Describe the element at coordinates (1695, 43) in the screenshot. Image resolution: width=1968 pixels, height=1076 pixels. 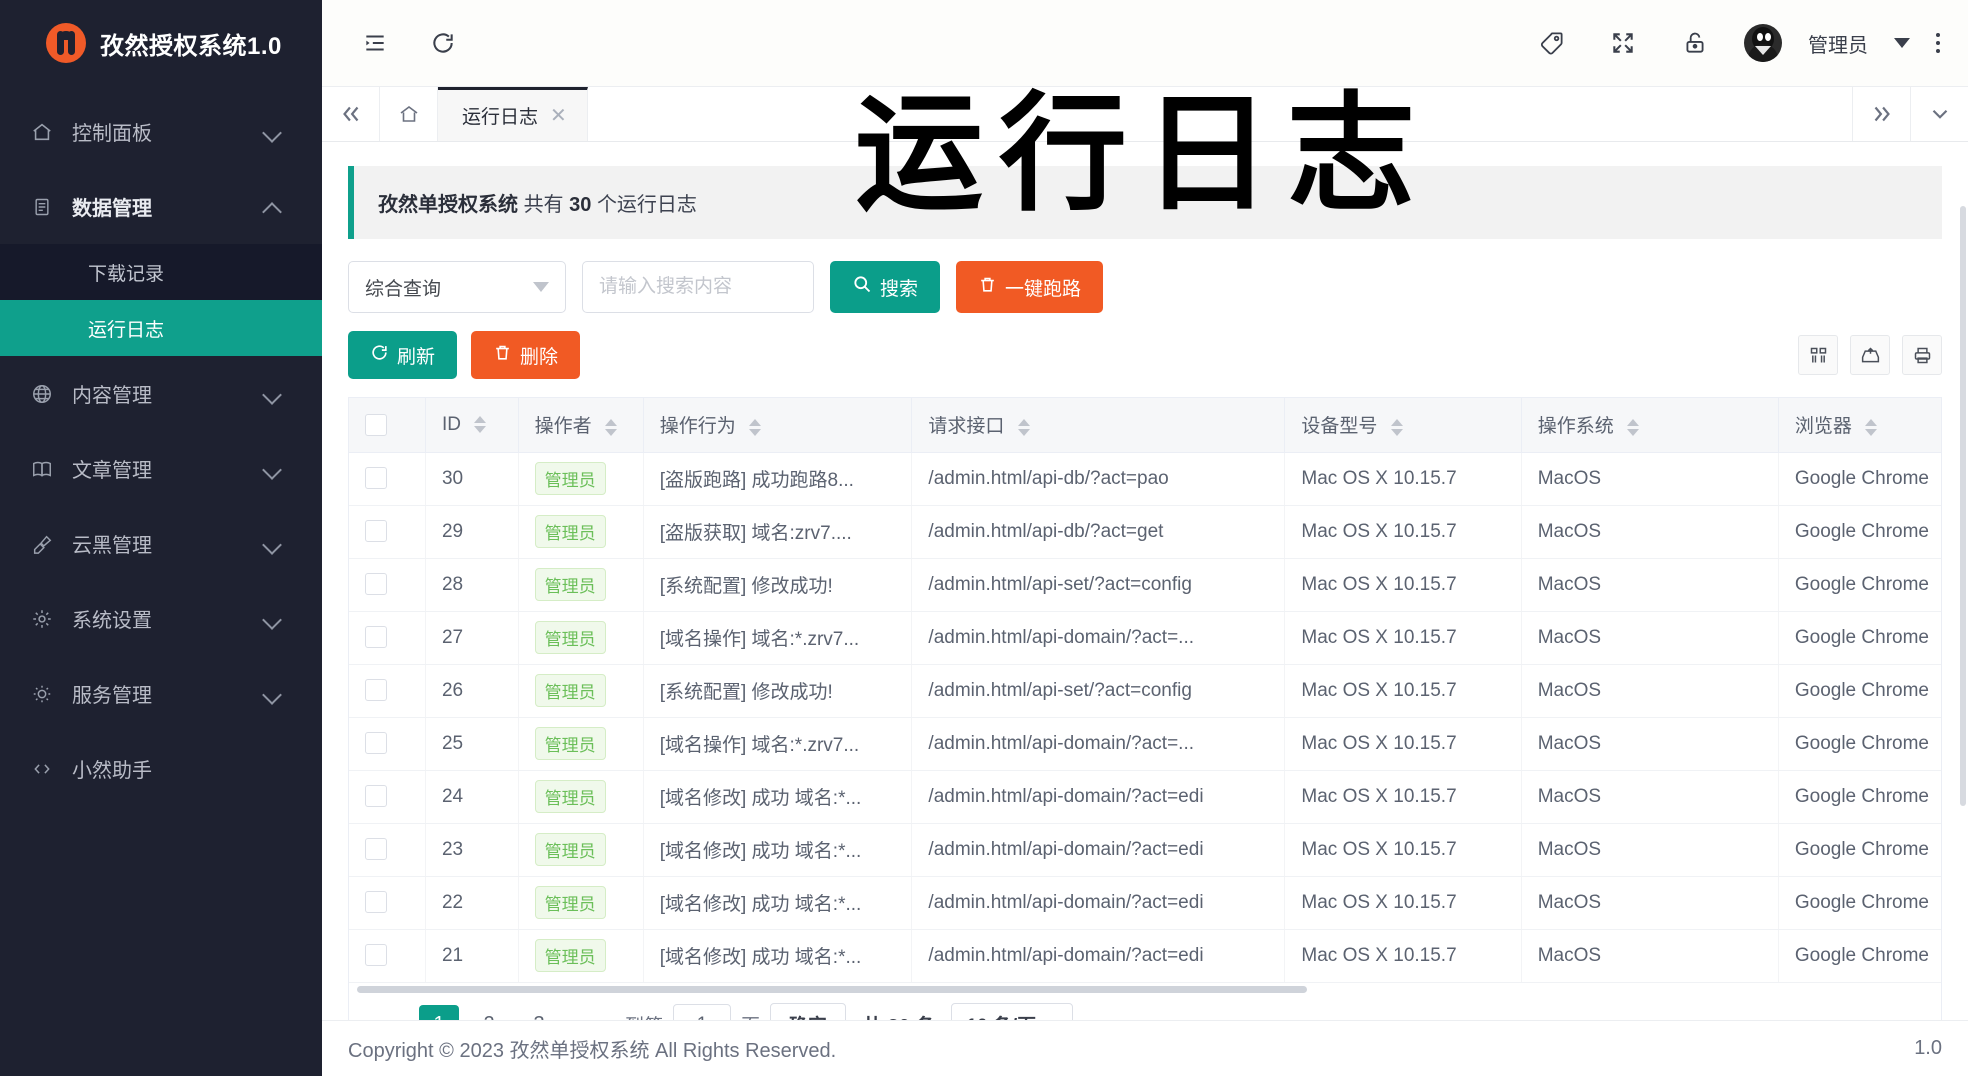
I see `lock-icon` at that location.